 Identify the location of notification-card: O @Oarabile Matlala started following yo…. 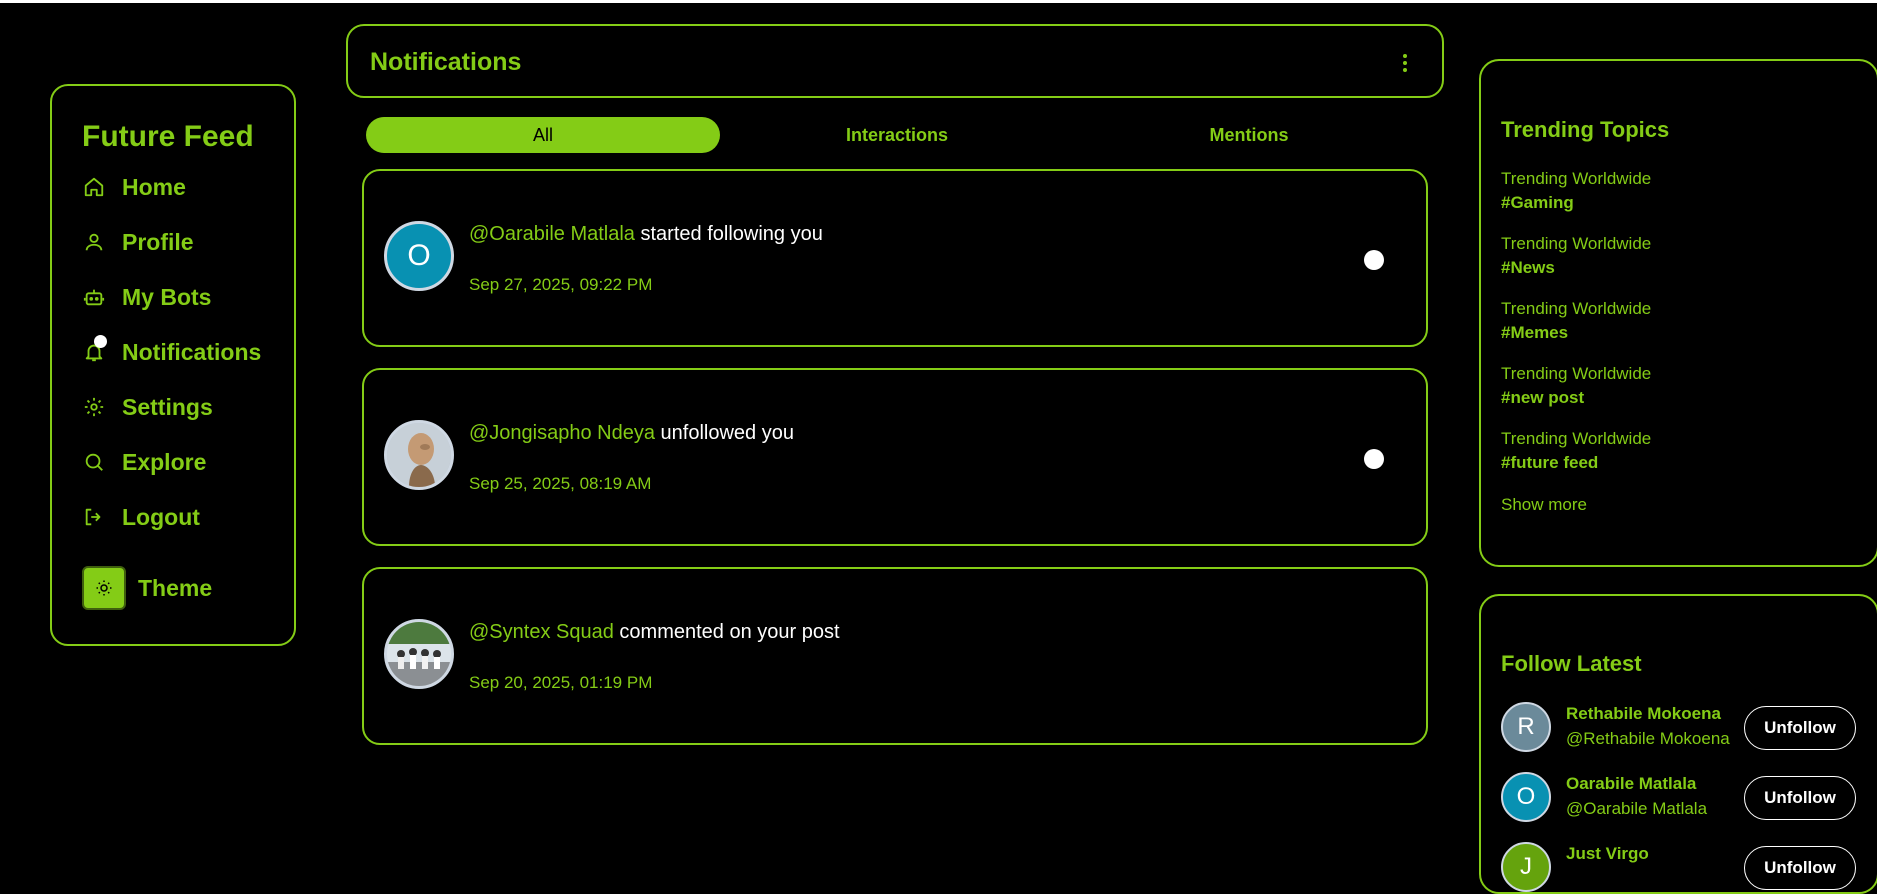
(895, 258).